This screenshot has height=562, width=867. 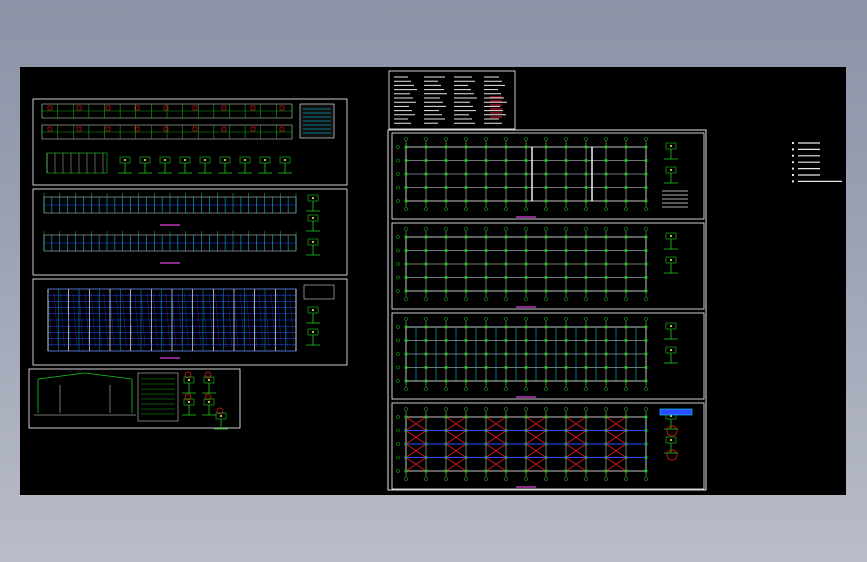 I want to click on notes-sheet, so click(x=452, y=100).